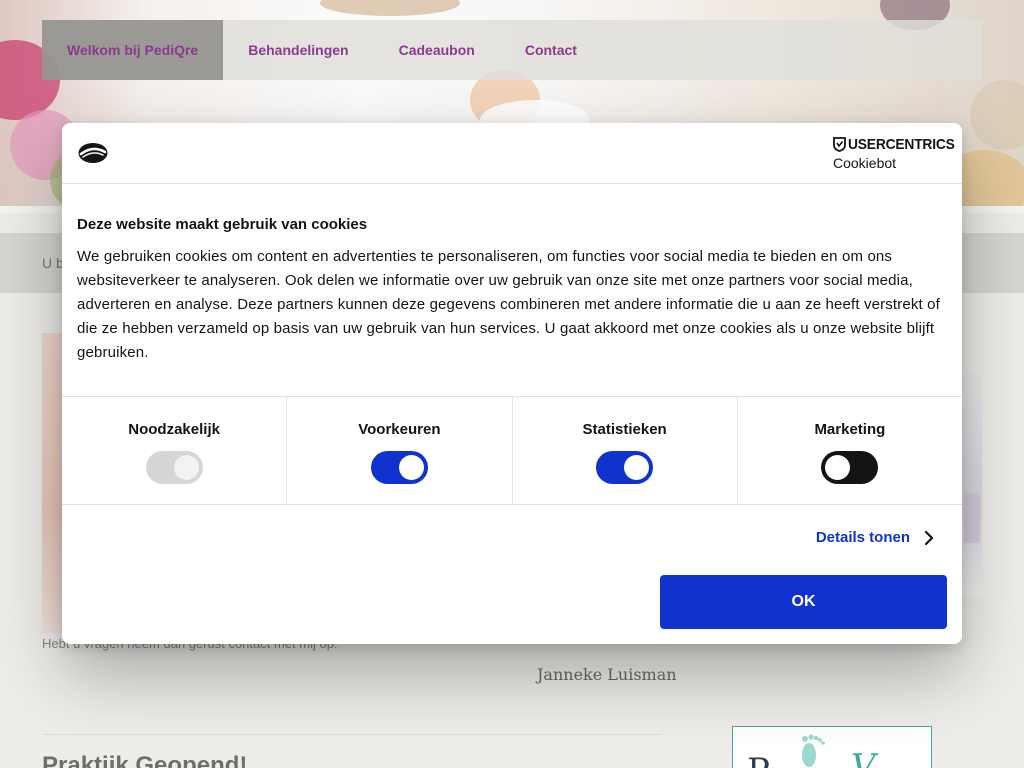 This screenshot has height=768, width=1024. Describe the element at coordinates (901, 144) in the screenshot. I see `usercentrics-wordmark: USERCENTRICS` at that location.